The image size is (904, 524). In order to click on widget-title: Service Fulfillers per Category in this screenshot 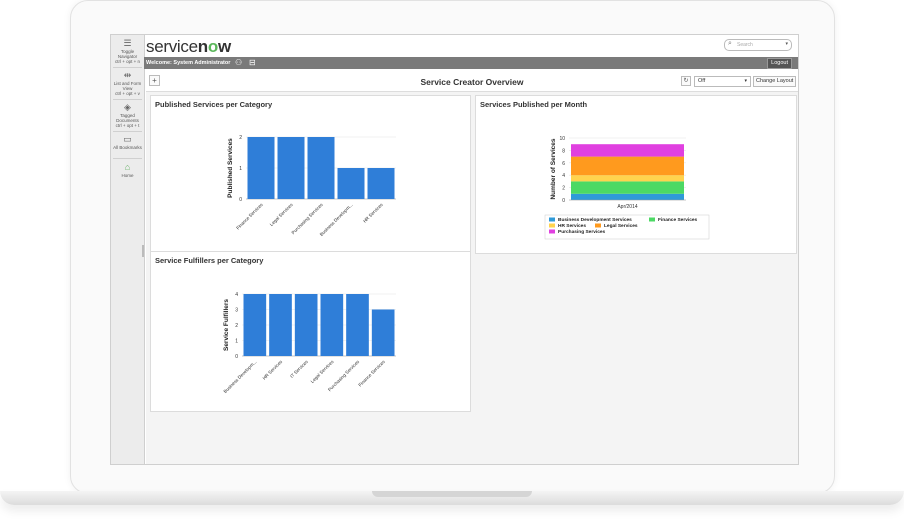, I will do `click(209, 260)`.